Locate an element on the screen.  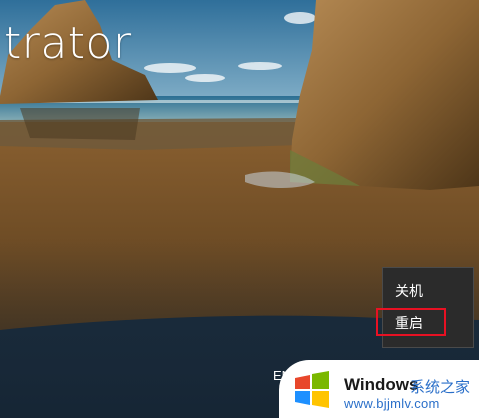
username-text: trator is located at coordinates (68, 43).